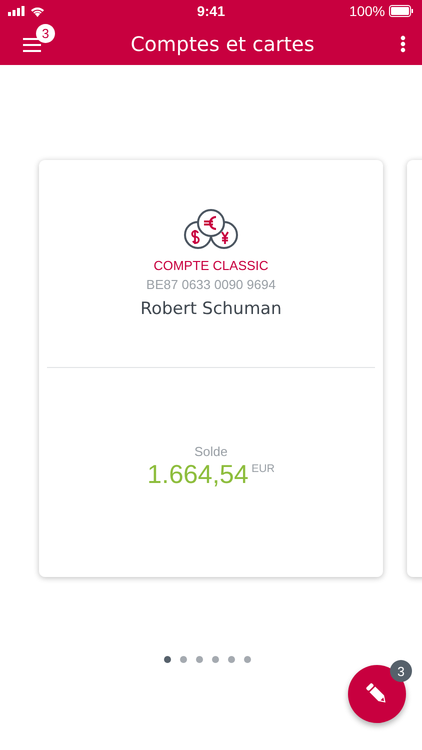 The image size is (422, 750). I want to click on notification-badge: 3, so click(45, 33).